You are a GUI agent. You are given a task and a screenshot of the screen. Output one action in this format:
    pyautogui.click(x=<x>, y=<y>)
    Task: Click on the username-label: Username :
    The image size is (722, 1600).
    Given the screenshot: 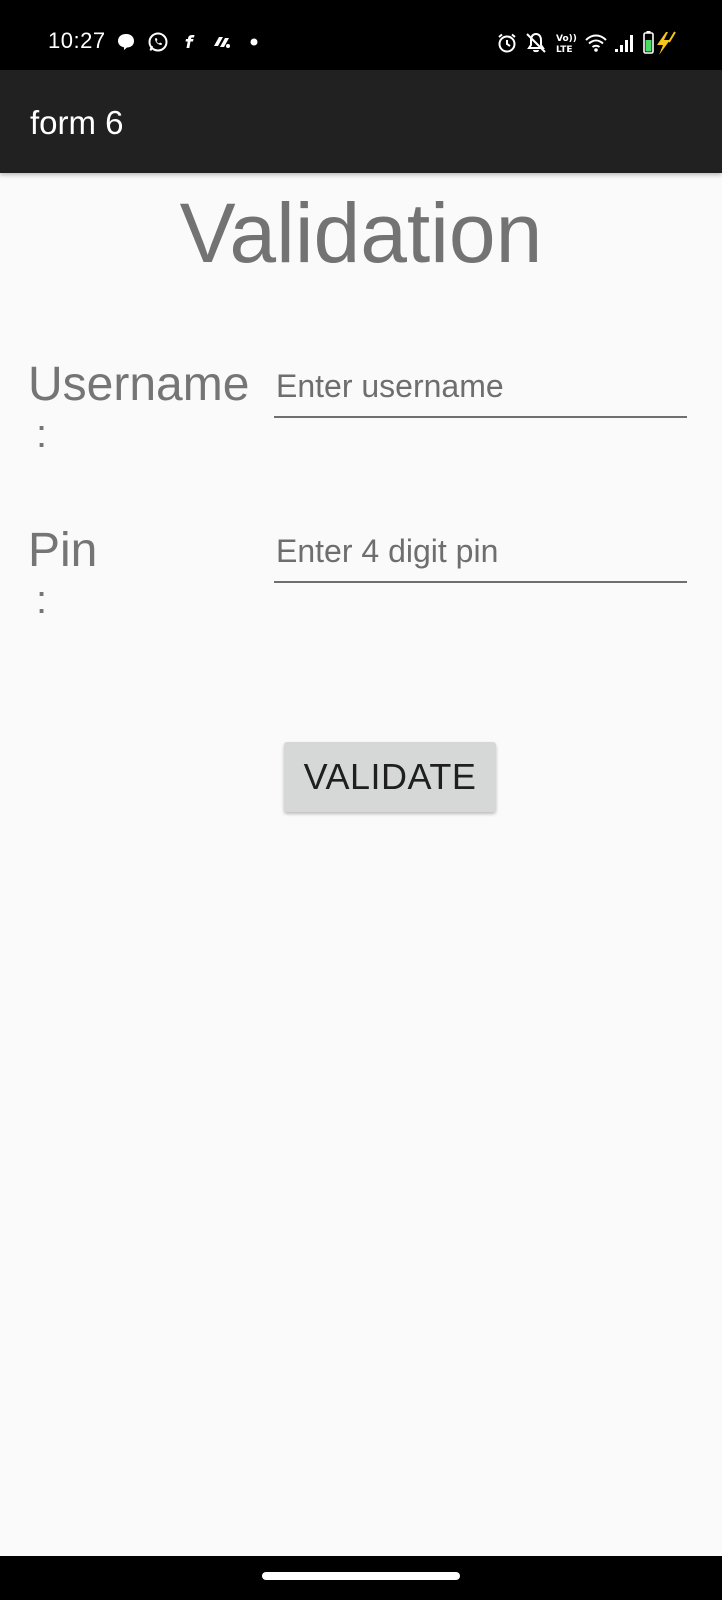 What is the action you would take?
    pyautogui.click(x=148, y=405)
    